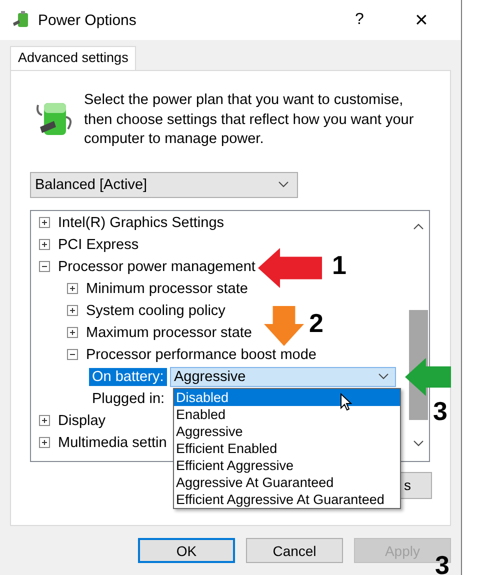  Describe the element at coordinates (294, 550) in the screenshot. I see `dialog-button: Cancel` at that location.